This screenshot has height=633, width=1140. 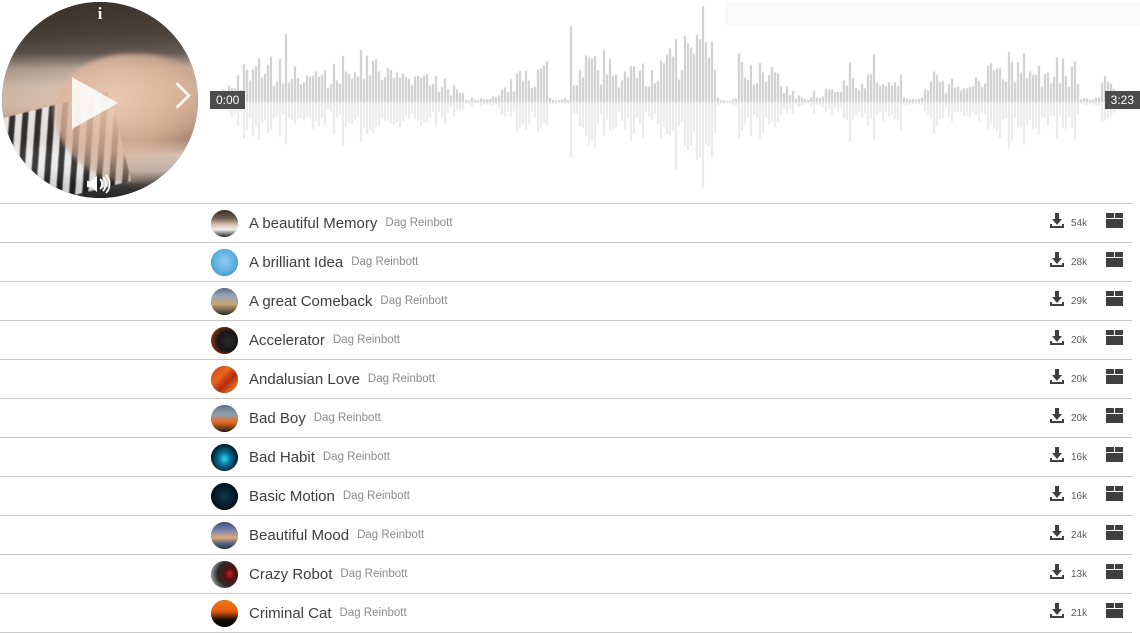 I want to click on track-actions: 29k, so click(x=1090, y=301).